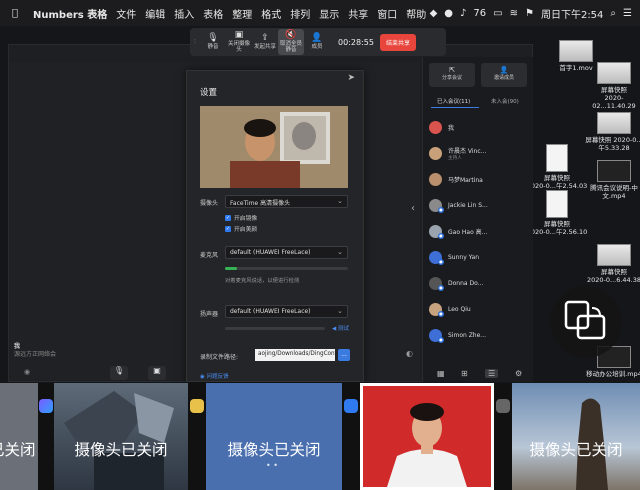 This screenshot has height=490, width=640. Describe the element at coordinates (409, 353) in the screenshot. I see `scroll-right-icon: ◐` at that location.